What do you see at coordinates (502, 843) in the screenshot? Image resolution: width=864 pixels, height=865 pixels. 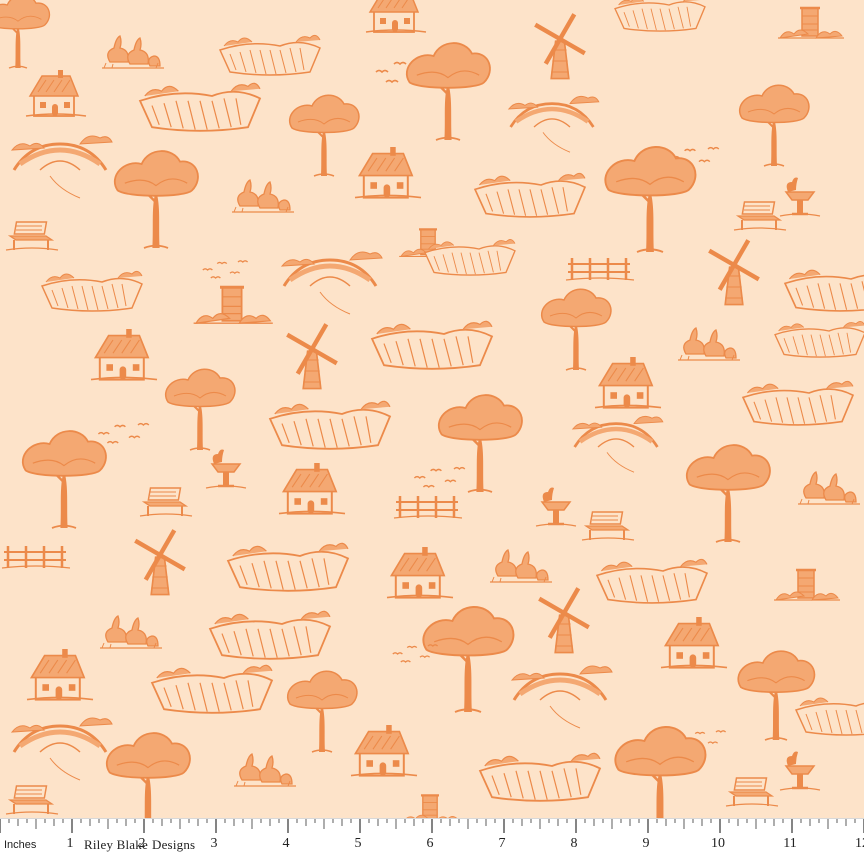 I see `ruler-number: 7` at bounding box center [502, 843].